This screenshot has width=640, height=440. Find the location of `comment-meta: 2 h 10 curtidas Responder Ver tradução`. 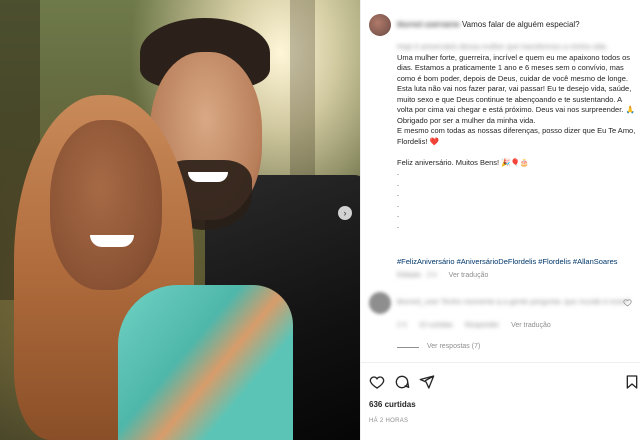

comment-meta: 2 h 10 curtidas Responder Ver tradução is located at coordinates (479, 326).